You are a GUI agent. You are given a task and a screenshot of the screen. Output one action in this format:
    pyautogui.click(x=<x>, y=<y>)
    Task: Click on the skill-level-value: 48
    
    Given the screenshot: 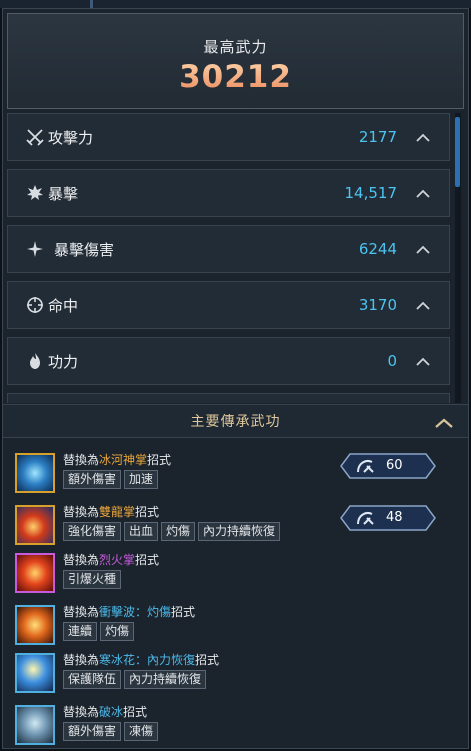 What is the action you would take?
    pyautogui.click(x=394, y=517)
    